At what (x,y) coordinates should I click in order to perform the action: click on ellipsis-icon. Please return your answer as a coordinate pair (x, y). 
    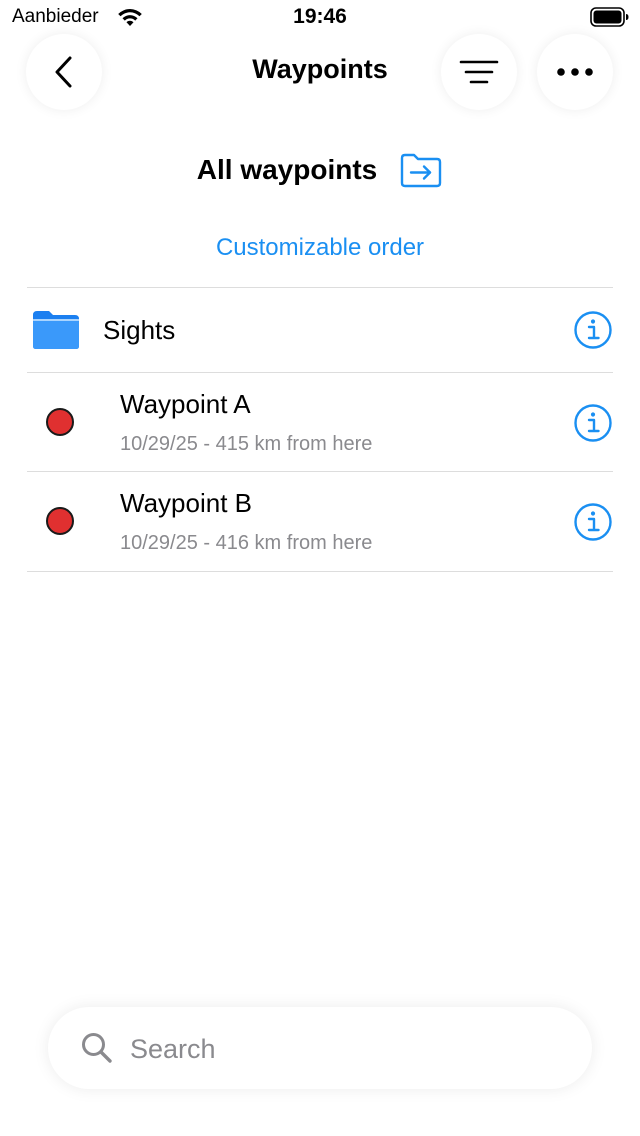
    Looking at the image, I should click on (575, 72).